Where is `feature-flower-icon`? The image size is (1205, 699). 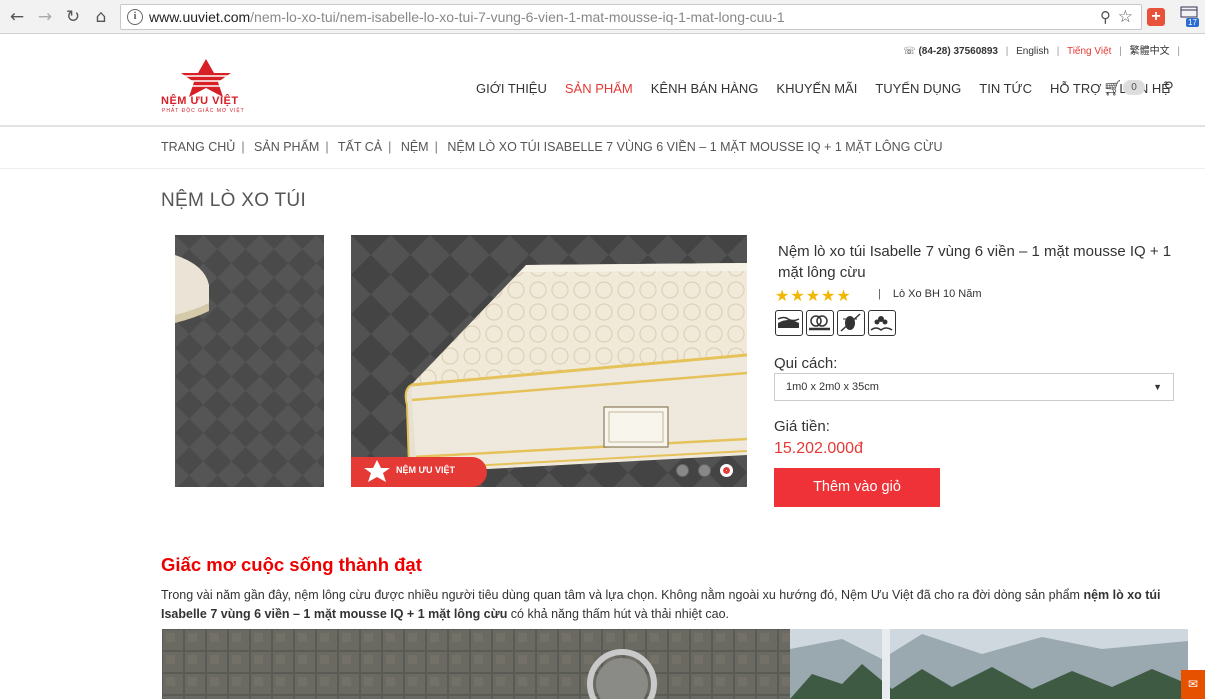 feature-flower-icon is located at coordinates (882, 323).